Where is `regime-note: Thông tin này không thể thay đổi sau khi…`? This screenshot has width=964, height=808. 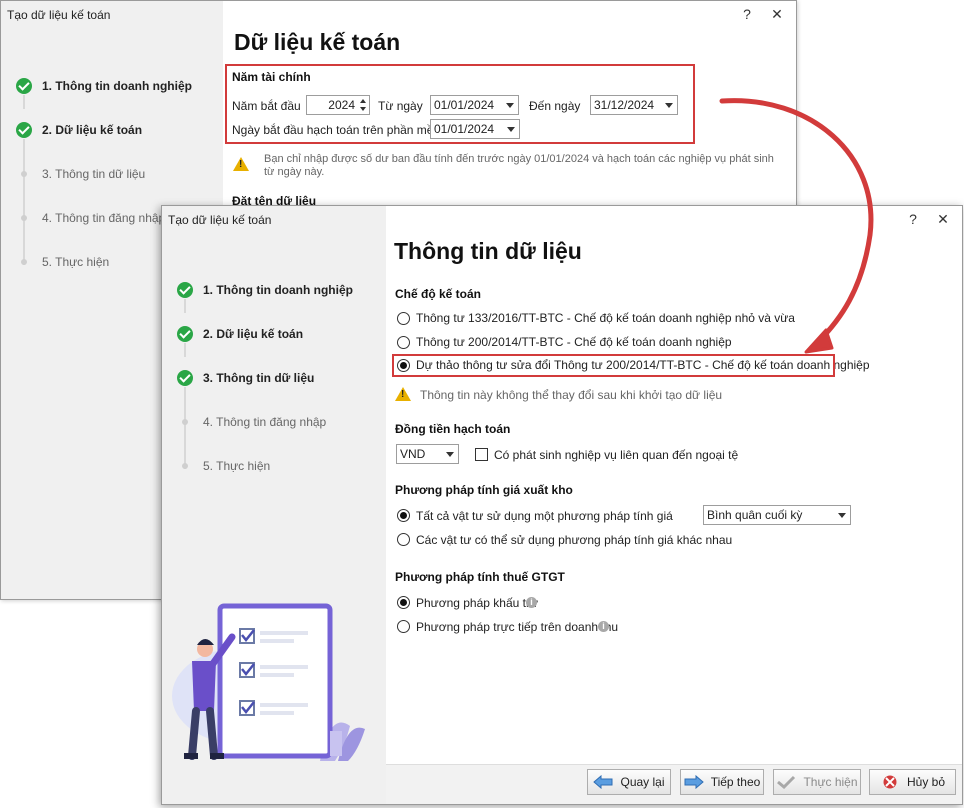
regime-note: Thông tin này không thể thay đổi sau khi… is located at coordinates (571, 395).